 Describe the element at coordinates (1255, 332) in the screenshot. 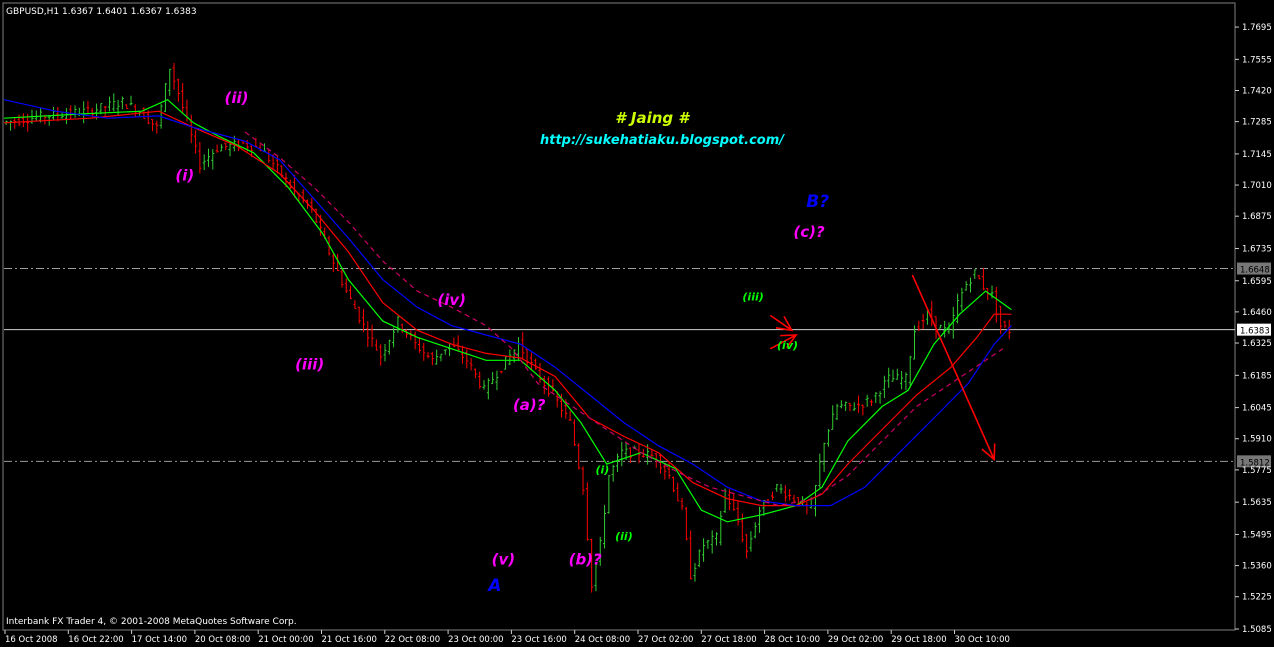

I see `price-level-label: 1.6383` at that location.